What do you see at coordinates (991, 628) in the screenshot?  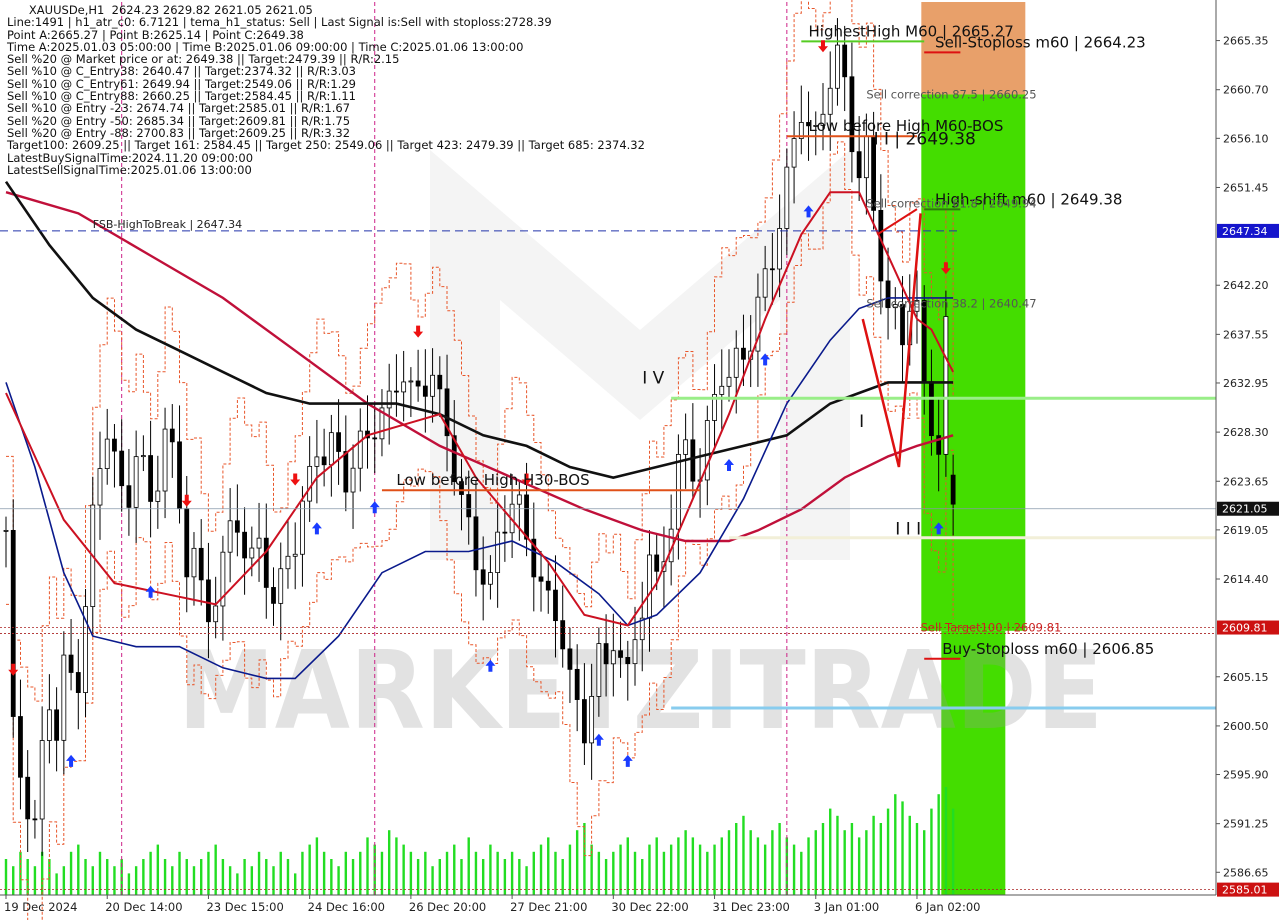 I see `zone-label: Sell Target100 | 2609.81` at bounding box center [991, 628].